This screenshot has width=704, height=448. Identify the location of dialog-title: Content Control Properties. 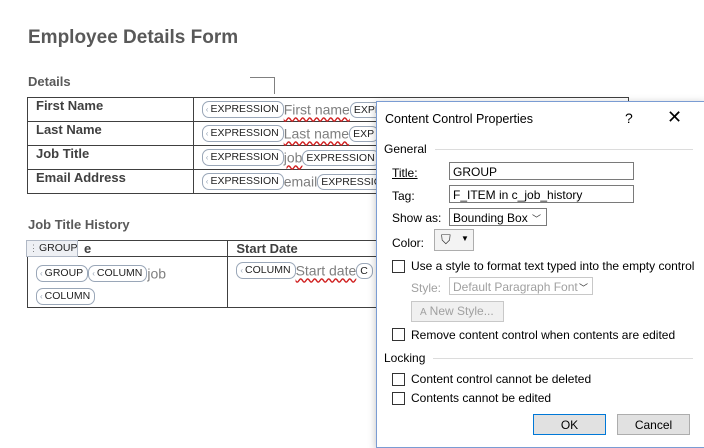
(459, 119).